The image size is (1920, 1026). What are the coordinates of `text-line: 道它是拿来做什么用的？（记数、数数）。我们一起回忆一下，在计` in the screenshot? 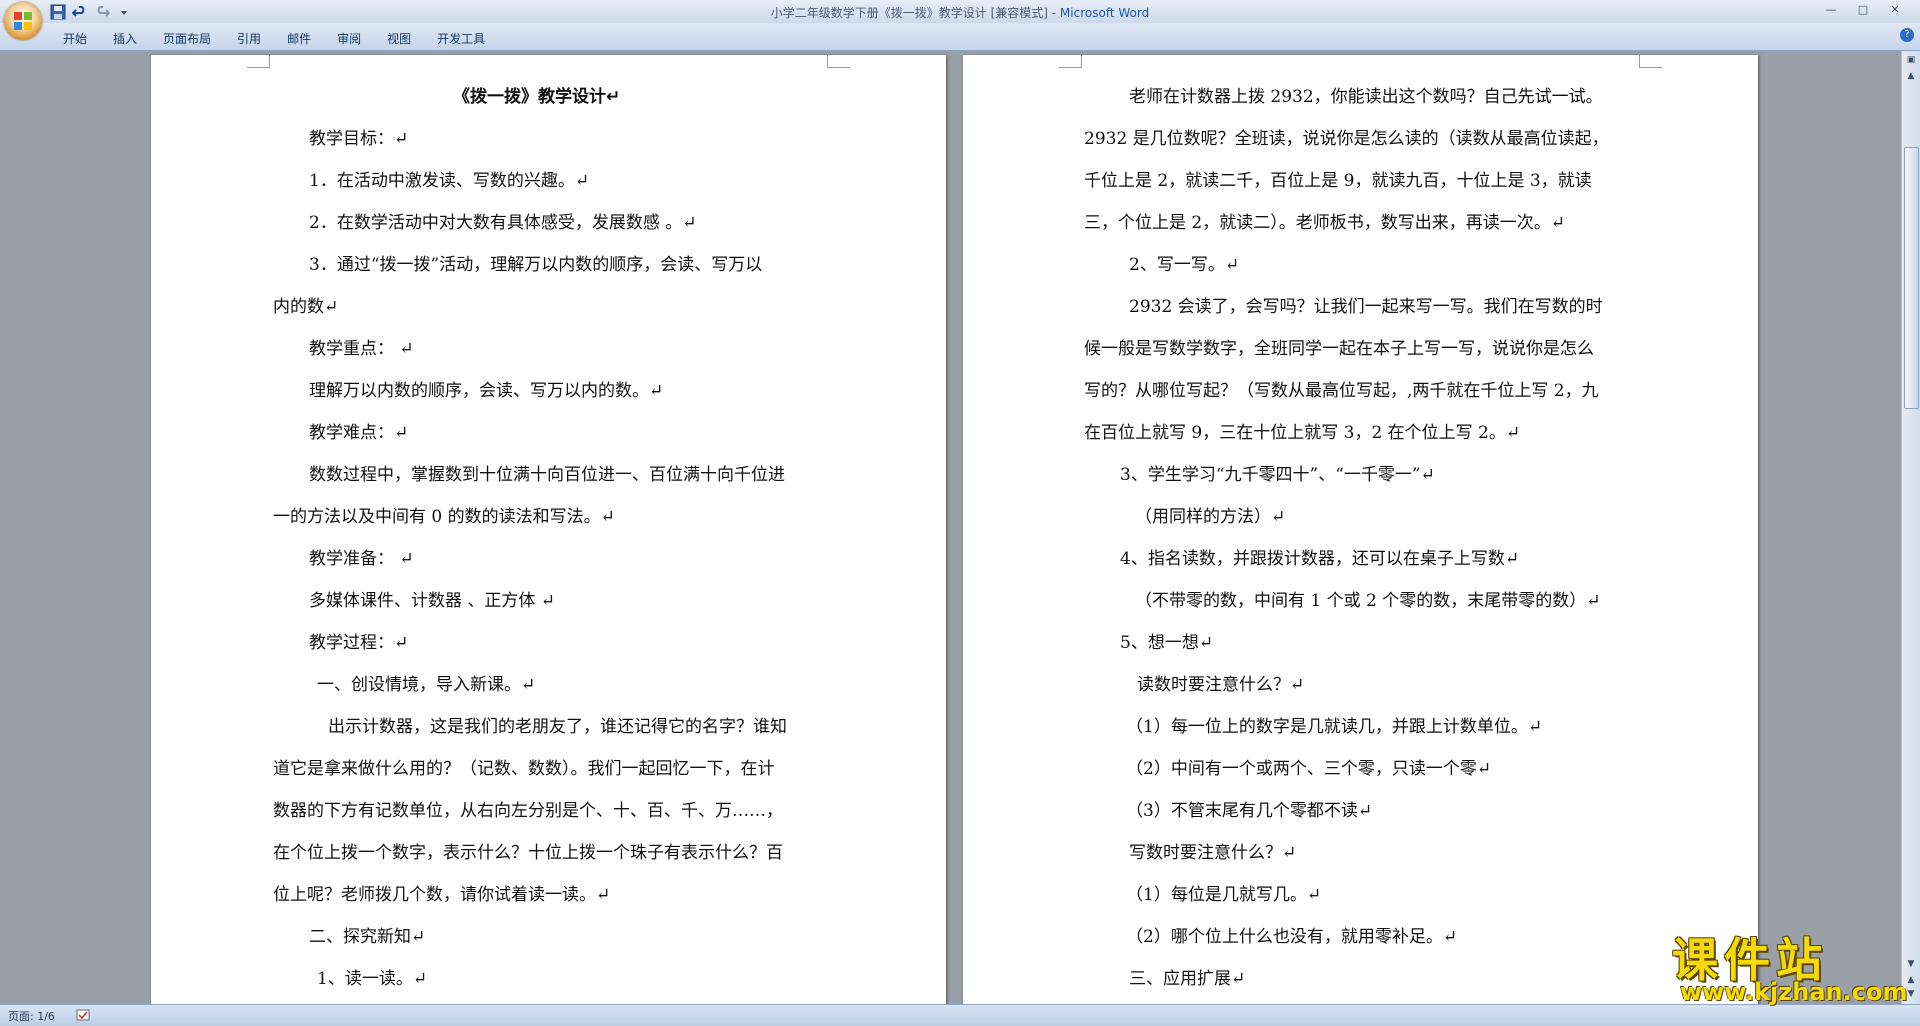 It's located at (524, 769).